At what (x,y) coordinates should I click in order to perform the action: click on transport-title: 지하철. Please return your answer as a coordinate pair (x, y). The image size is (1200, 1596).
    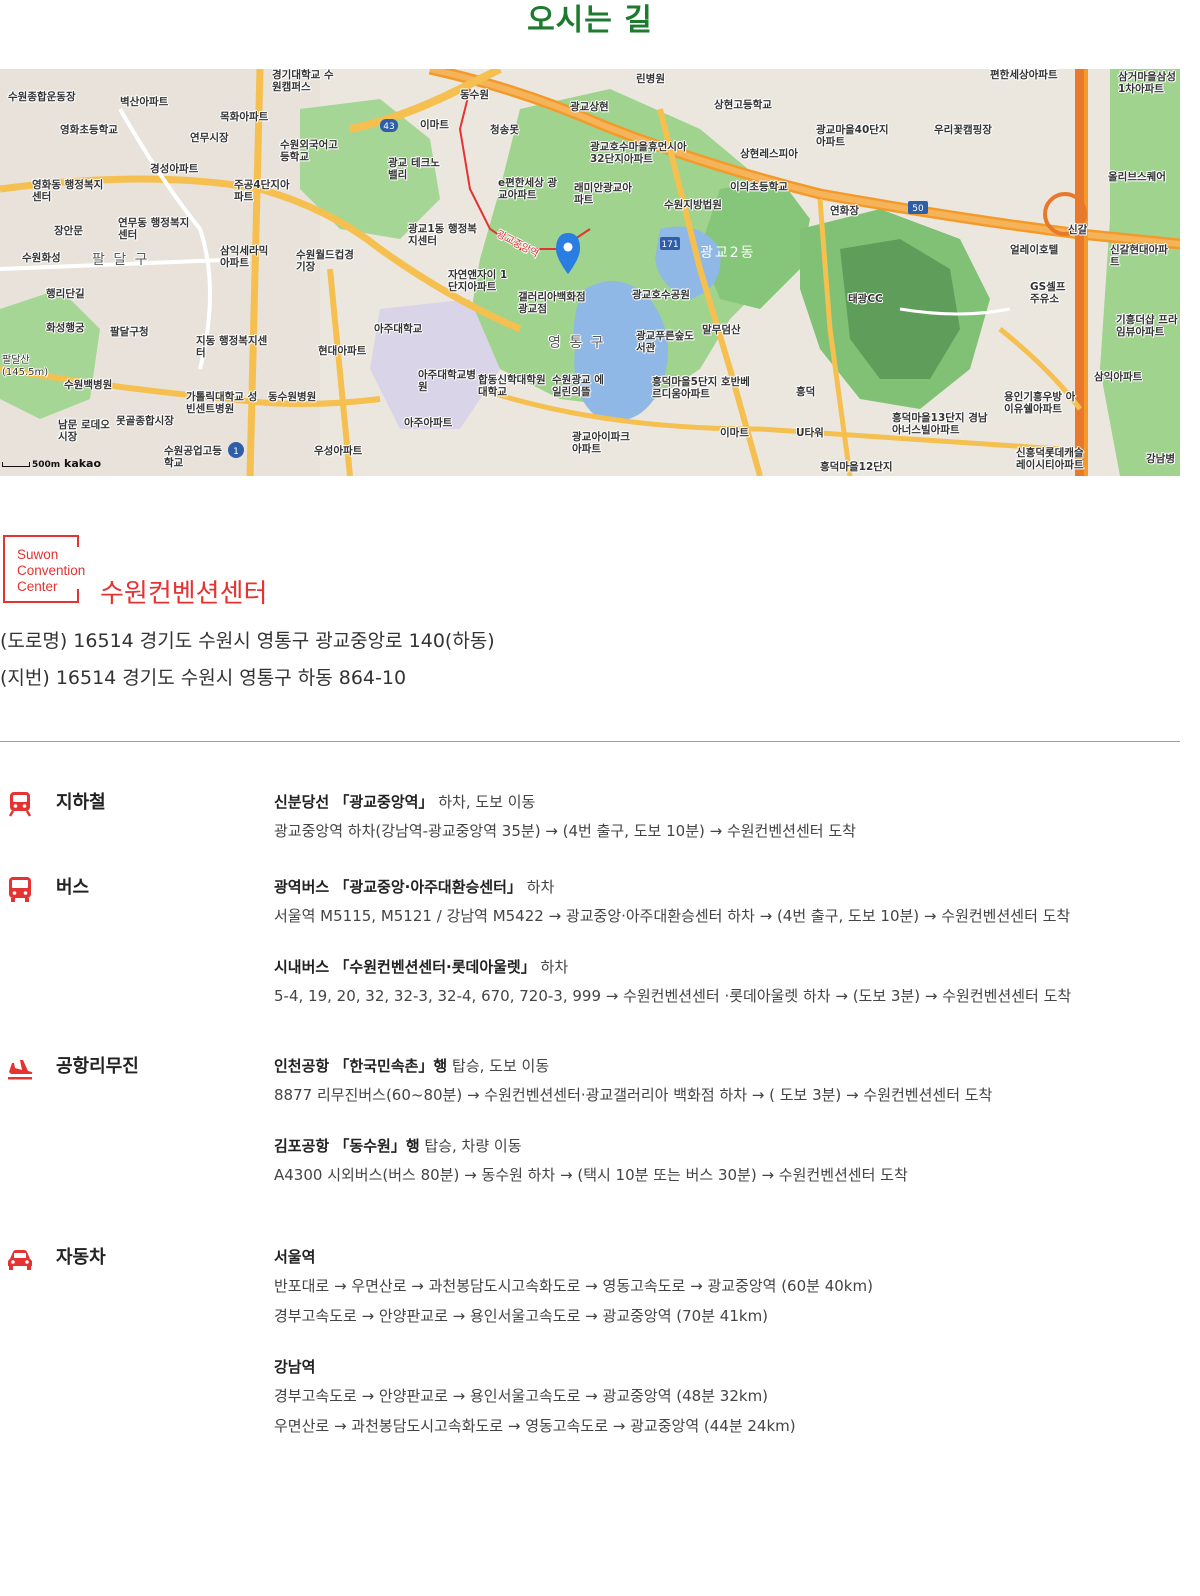
    Looking at the image, I should click on (81, 802).